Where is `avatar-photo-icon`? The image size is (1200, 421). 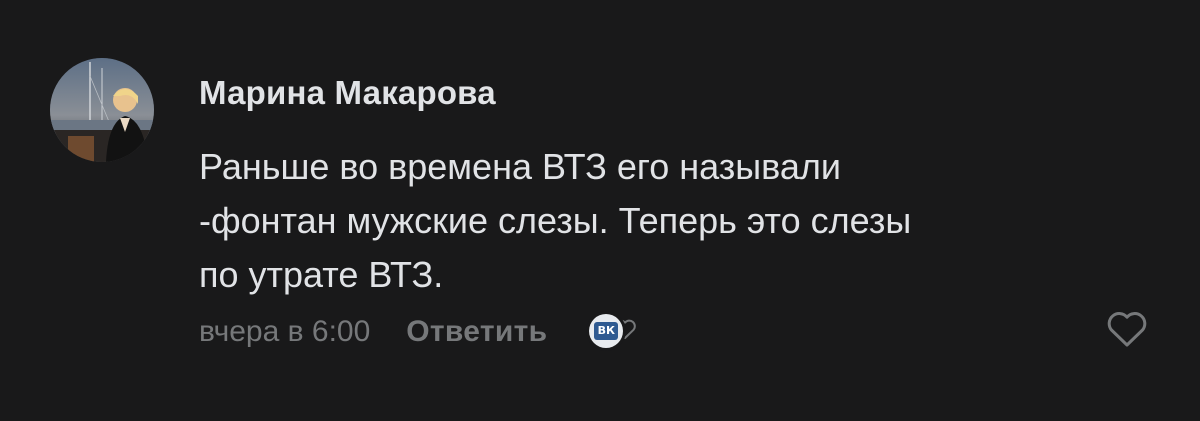 avatar-photo-icon is located at coordinates (102, 110).